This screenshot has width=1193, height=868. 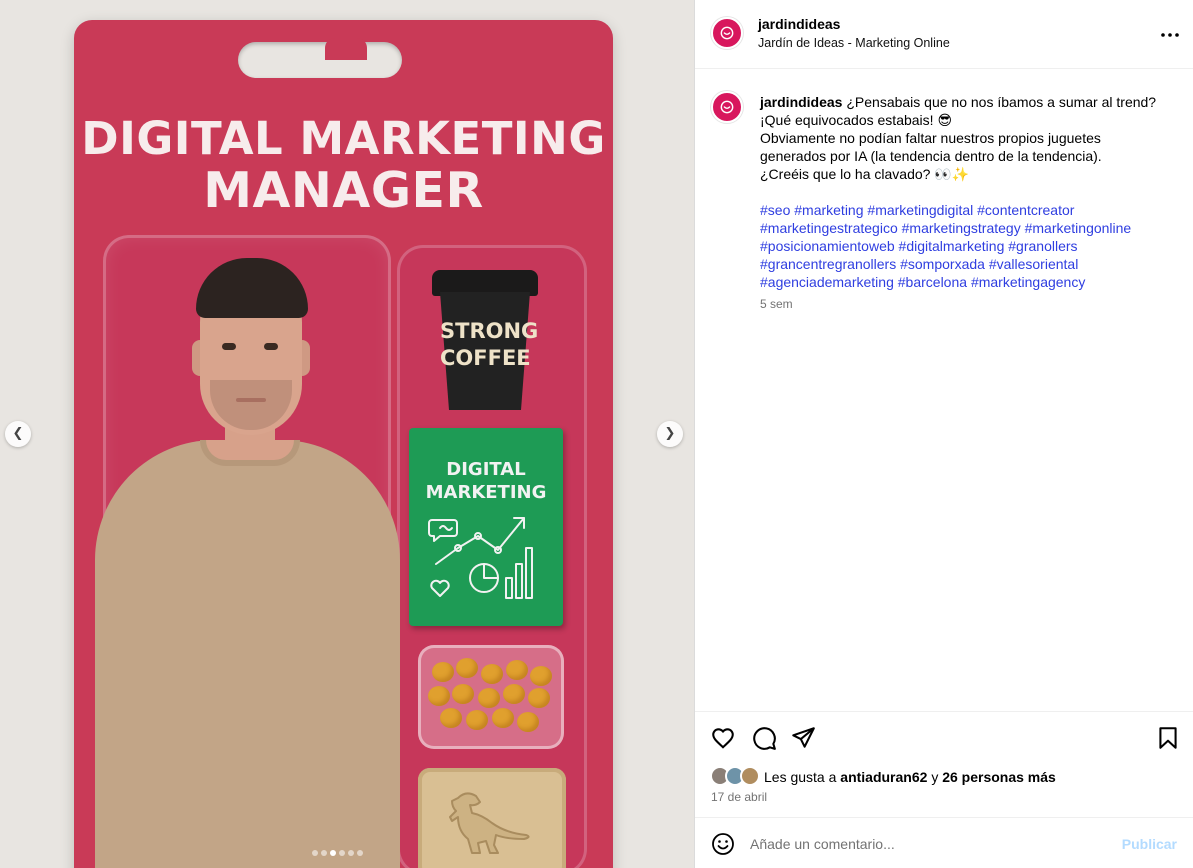 I want to click on carousel-prev-button: ❮, so click(x=18, y=434).